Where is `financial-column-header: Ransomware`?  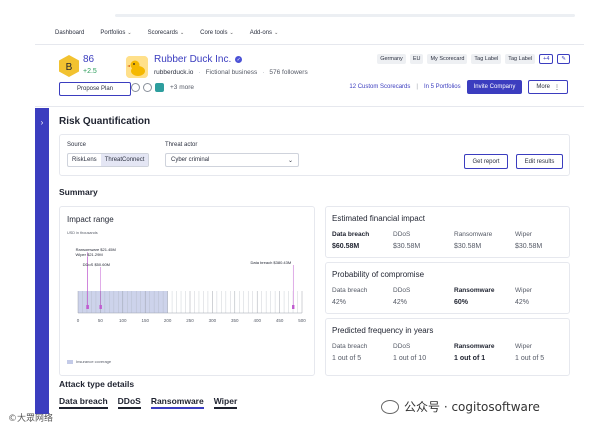
financial-column-header: Ransomware is located at coordinates (473, 234).